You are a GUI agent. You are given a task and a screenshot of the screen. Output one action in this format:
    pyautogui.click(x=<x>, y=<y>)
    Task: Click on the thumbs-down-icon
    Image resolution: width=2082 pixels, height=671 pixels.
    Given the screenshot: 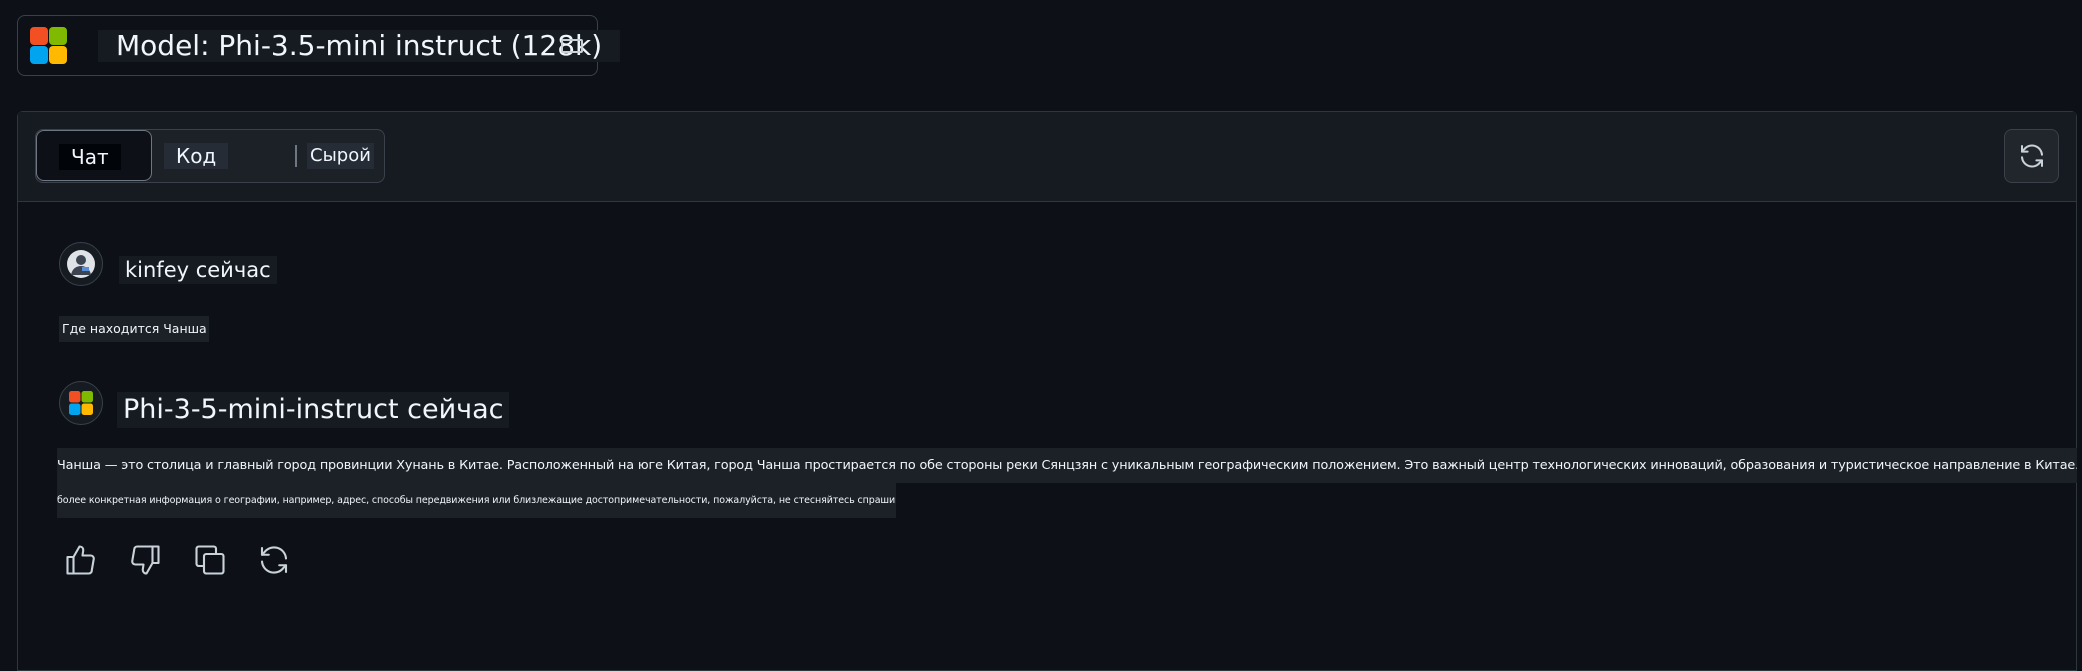 What is the action you would take?
    pyautogui.click(x=145, y=560)
    